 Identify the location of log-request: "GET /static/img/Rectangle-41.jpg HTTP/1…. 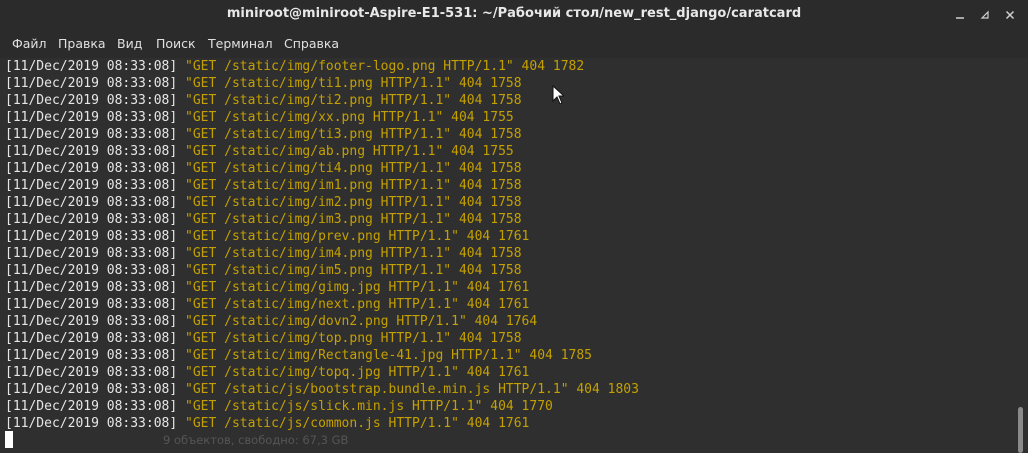
(389, 355).